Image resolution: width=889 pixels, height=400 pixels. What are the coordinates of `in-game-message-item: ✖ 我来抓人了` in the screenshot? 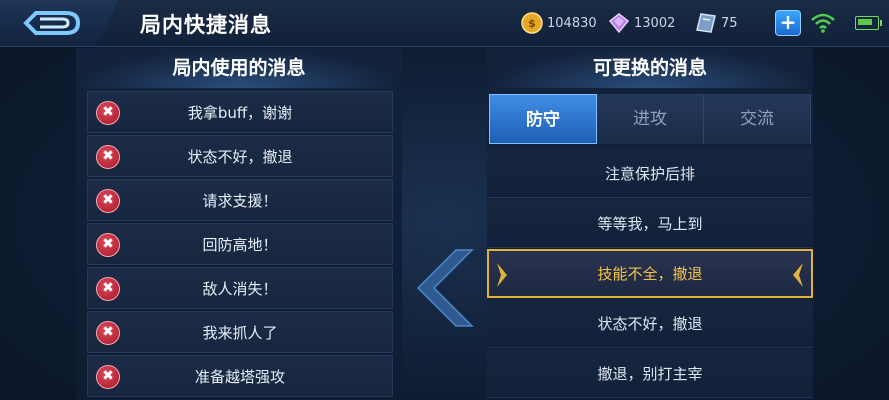 It's located at (240, 332).